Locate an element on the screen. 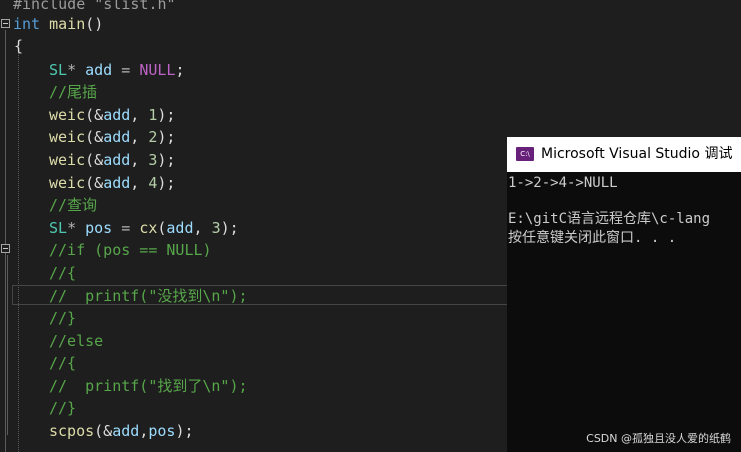 The height and width of the screenshot is (452, 741). semicolon: ; is located at coordinates (180, 70).